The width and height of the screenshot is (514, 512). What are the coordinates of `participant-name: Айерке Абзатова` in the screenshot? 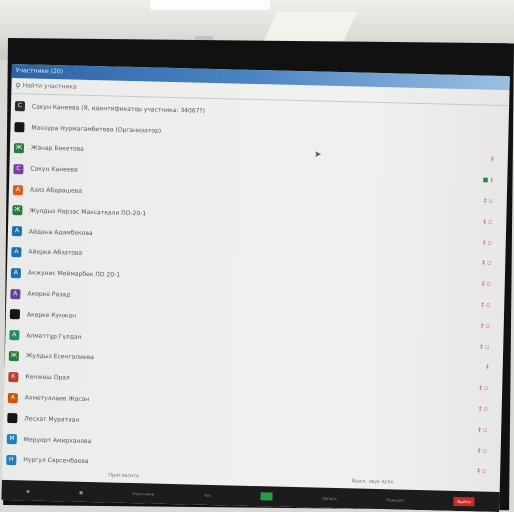 It's located at (55, 253).